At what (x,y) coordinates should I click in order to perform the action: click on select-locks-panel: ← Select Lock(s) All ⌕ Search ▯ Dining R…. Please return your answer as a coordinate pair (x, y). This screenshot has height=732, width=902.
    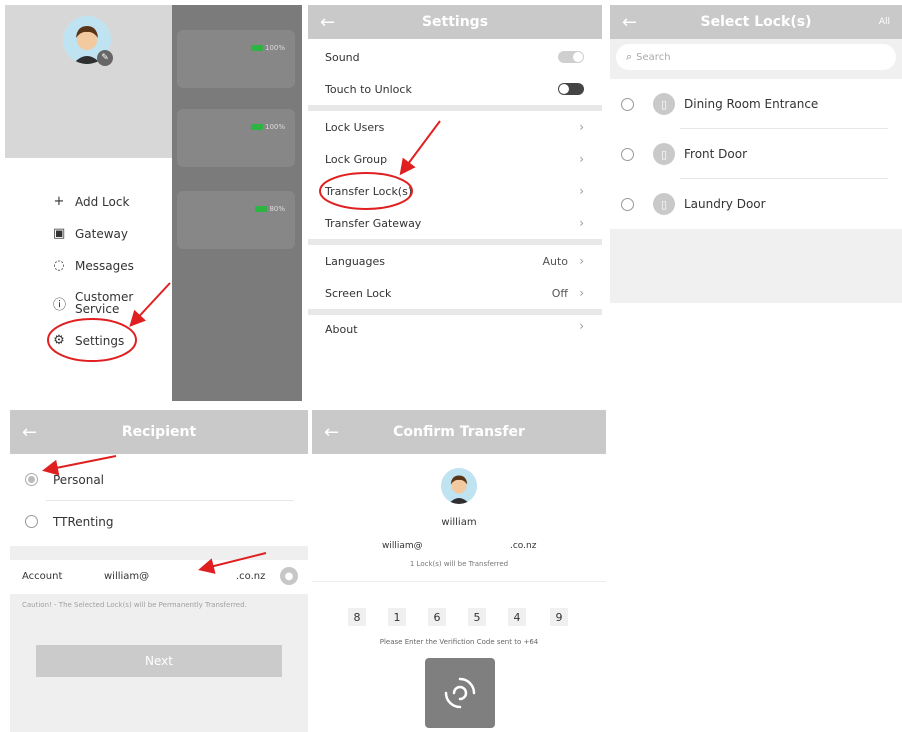
    Looking at the image, I should click on (756, 154).